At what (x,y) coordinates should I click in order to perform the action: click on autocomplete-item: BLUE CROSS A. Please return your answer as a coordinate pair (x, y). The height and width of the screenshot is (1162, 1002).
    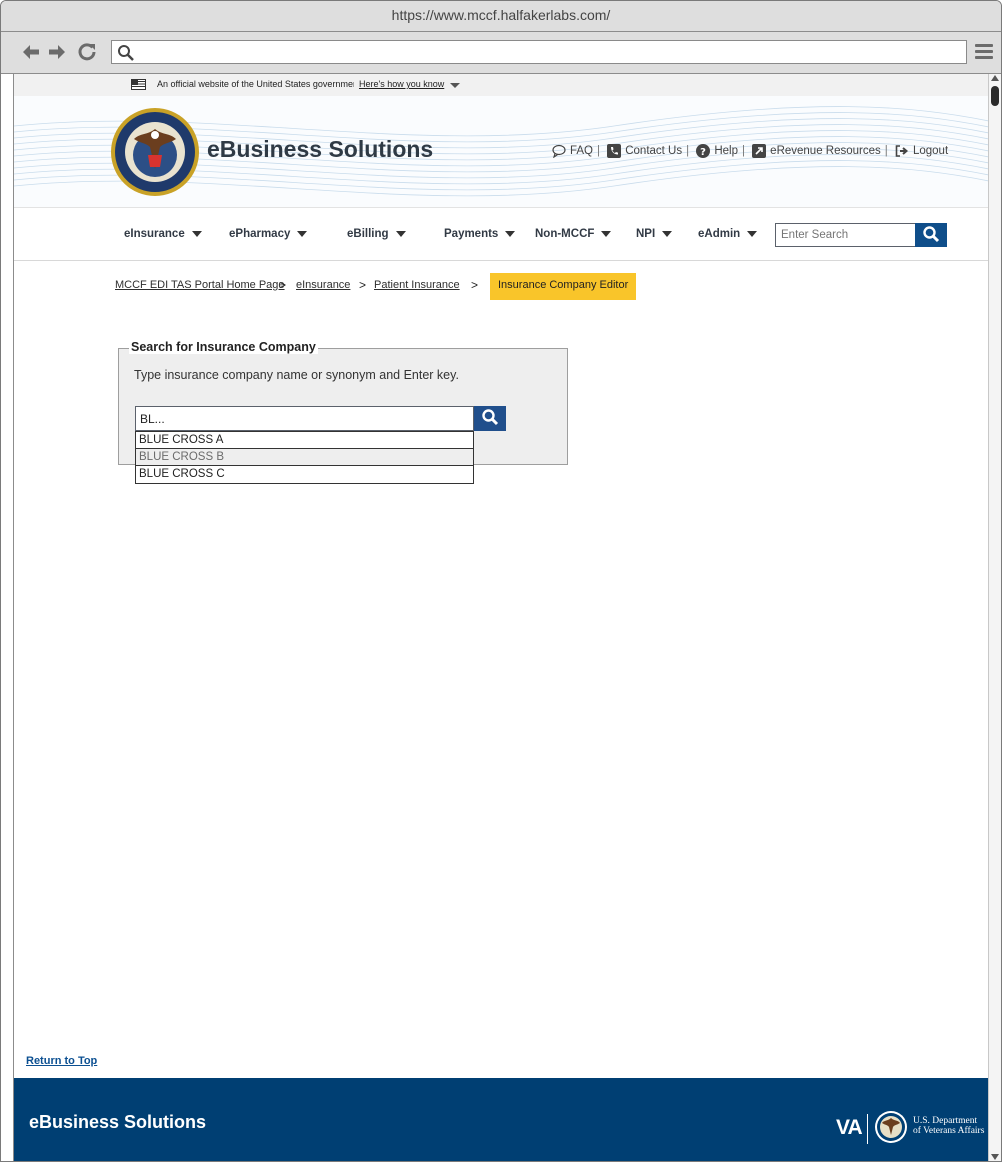
    Looking at the image, I should click on (304, 440).